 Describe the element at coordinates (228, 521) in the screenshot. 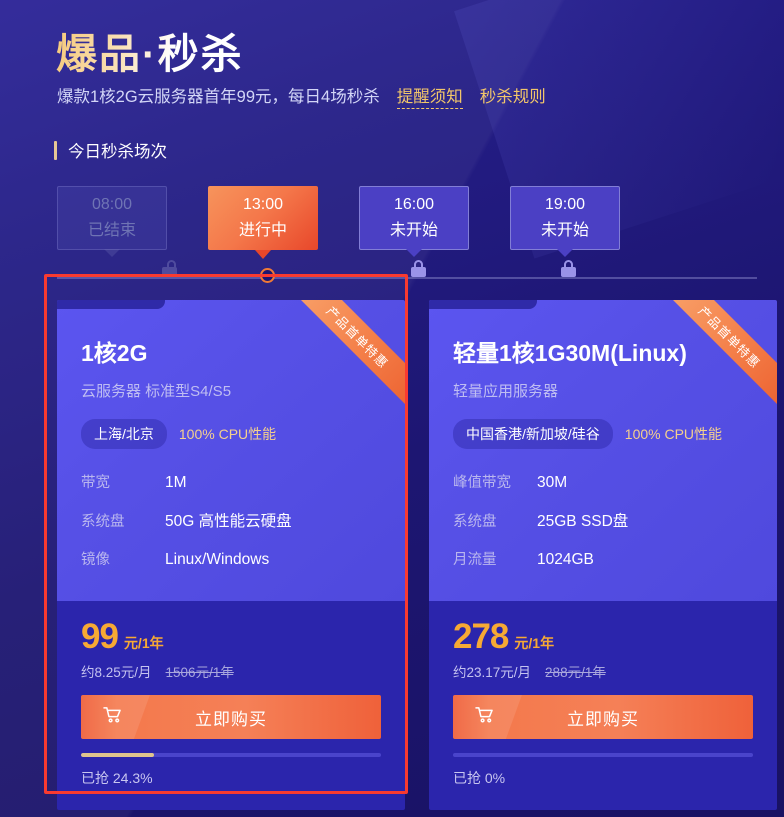

I see `spec-value: 50G 高性能云硬盘` at that location.